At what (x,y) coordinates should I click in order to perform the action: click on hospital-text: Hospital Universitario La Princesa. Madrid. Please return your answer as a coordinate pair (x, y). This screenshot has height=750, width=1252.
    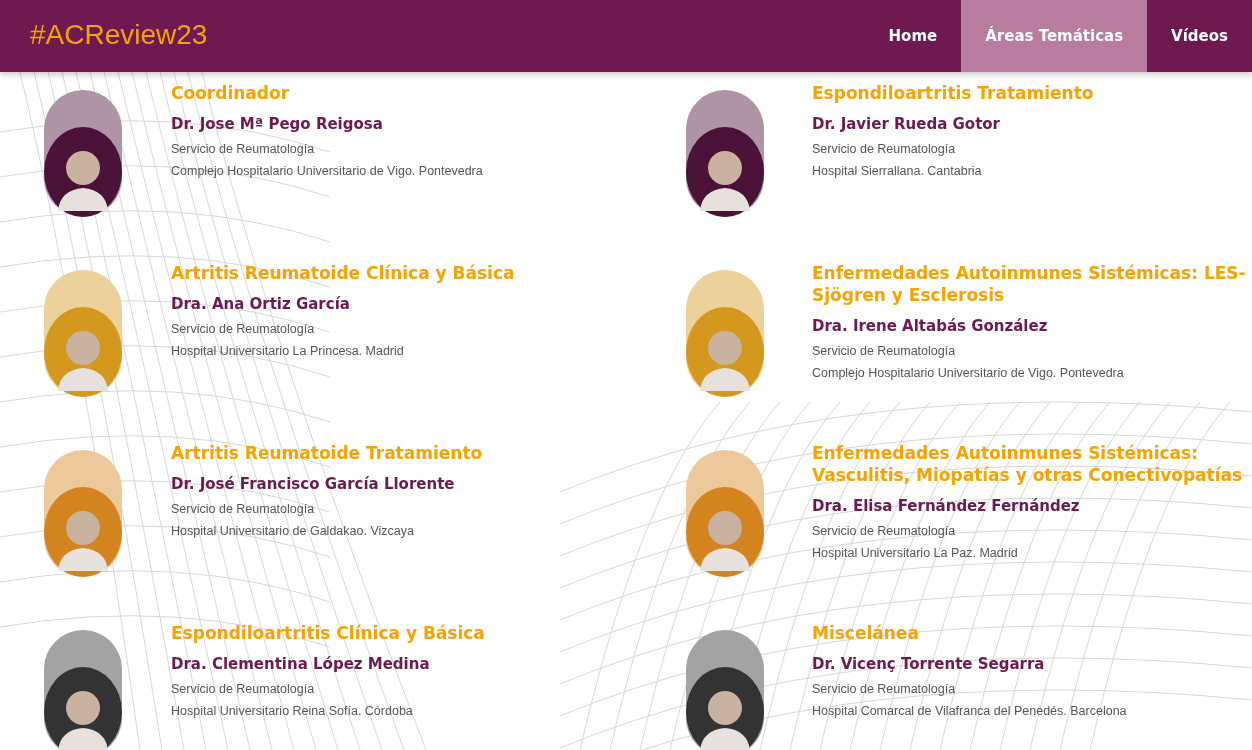
    Looking at the image, I should click on (288, 352).